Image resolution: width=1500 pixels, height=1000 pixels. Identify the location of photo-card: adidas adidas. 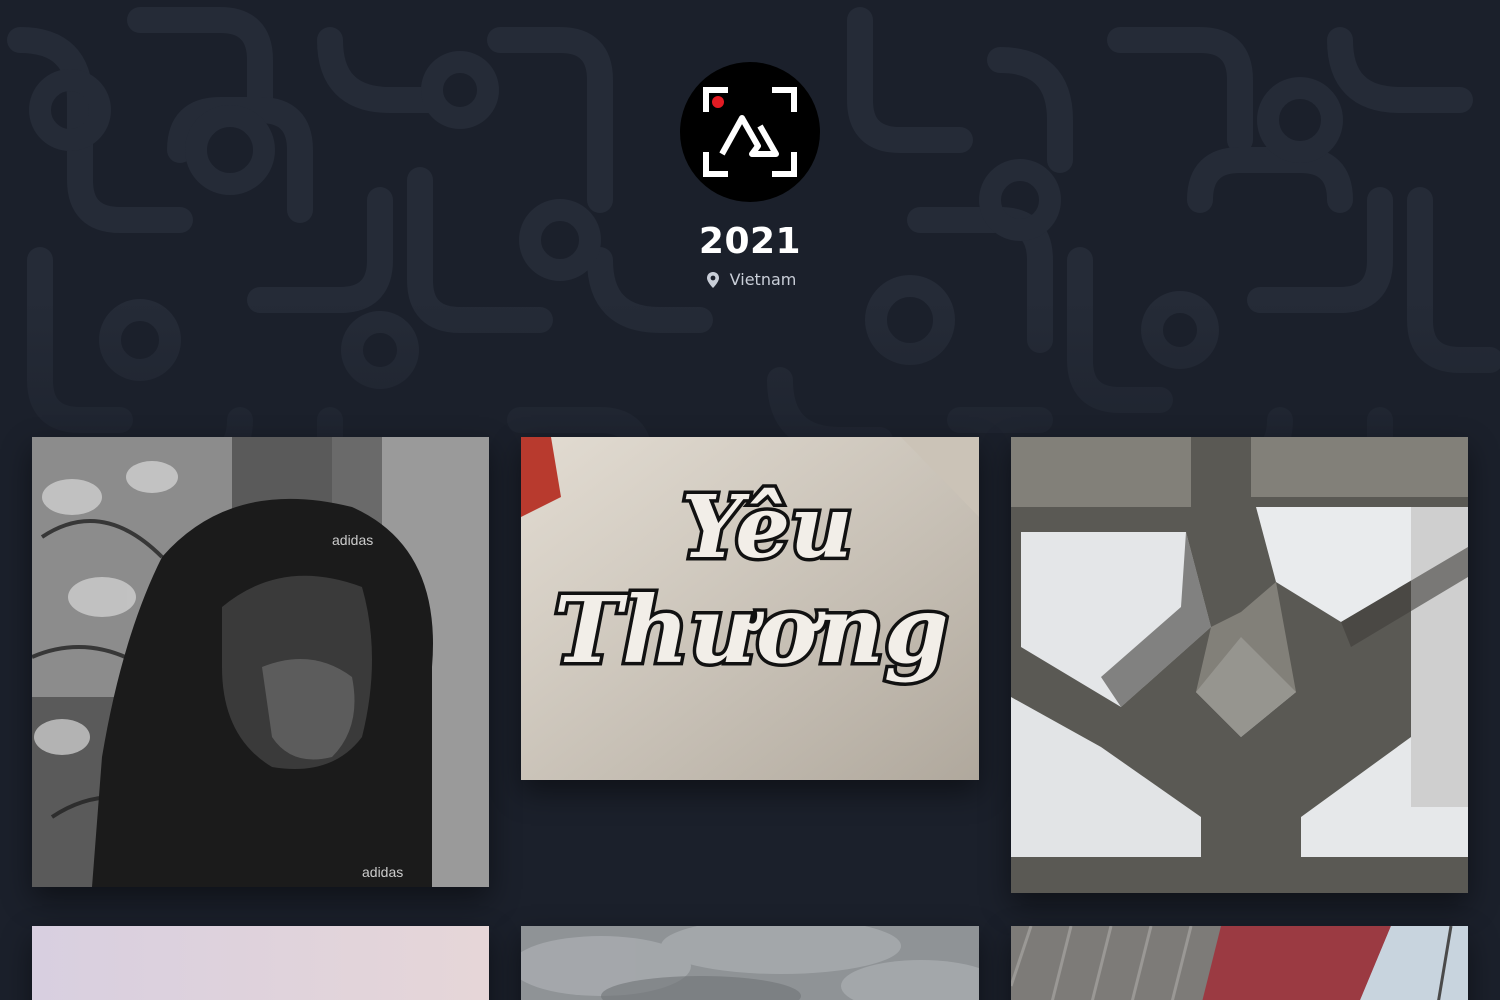
(260, 662).